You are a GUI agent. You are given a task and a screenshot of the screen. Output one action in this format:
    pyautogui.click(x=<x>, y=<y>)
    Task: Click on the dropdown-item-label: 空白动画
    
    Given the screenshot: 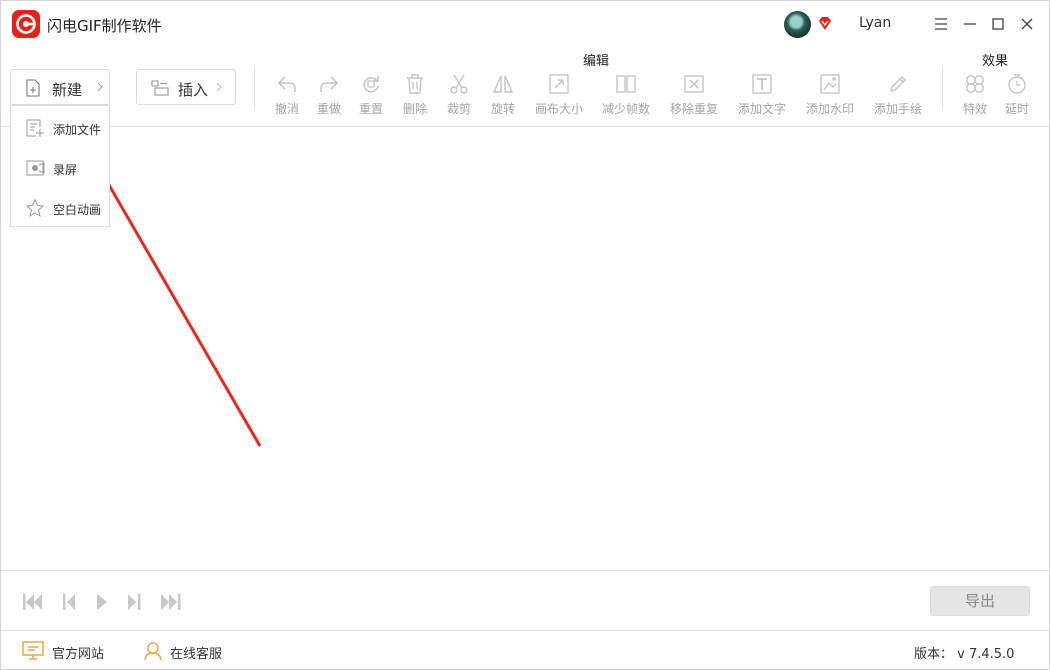 What is the action you would take?
    pyautogui.click(x=77, y=210)
    